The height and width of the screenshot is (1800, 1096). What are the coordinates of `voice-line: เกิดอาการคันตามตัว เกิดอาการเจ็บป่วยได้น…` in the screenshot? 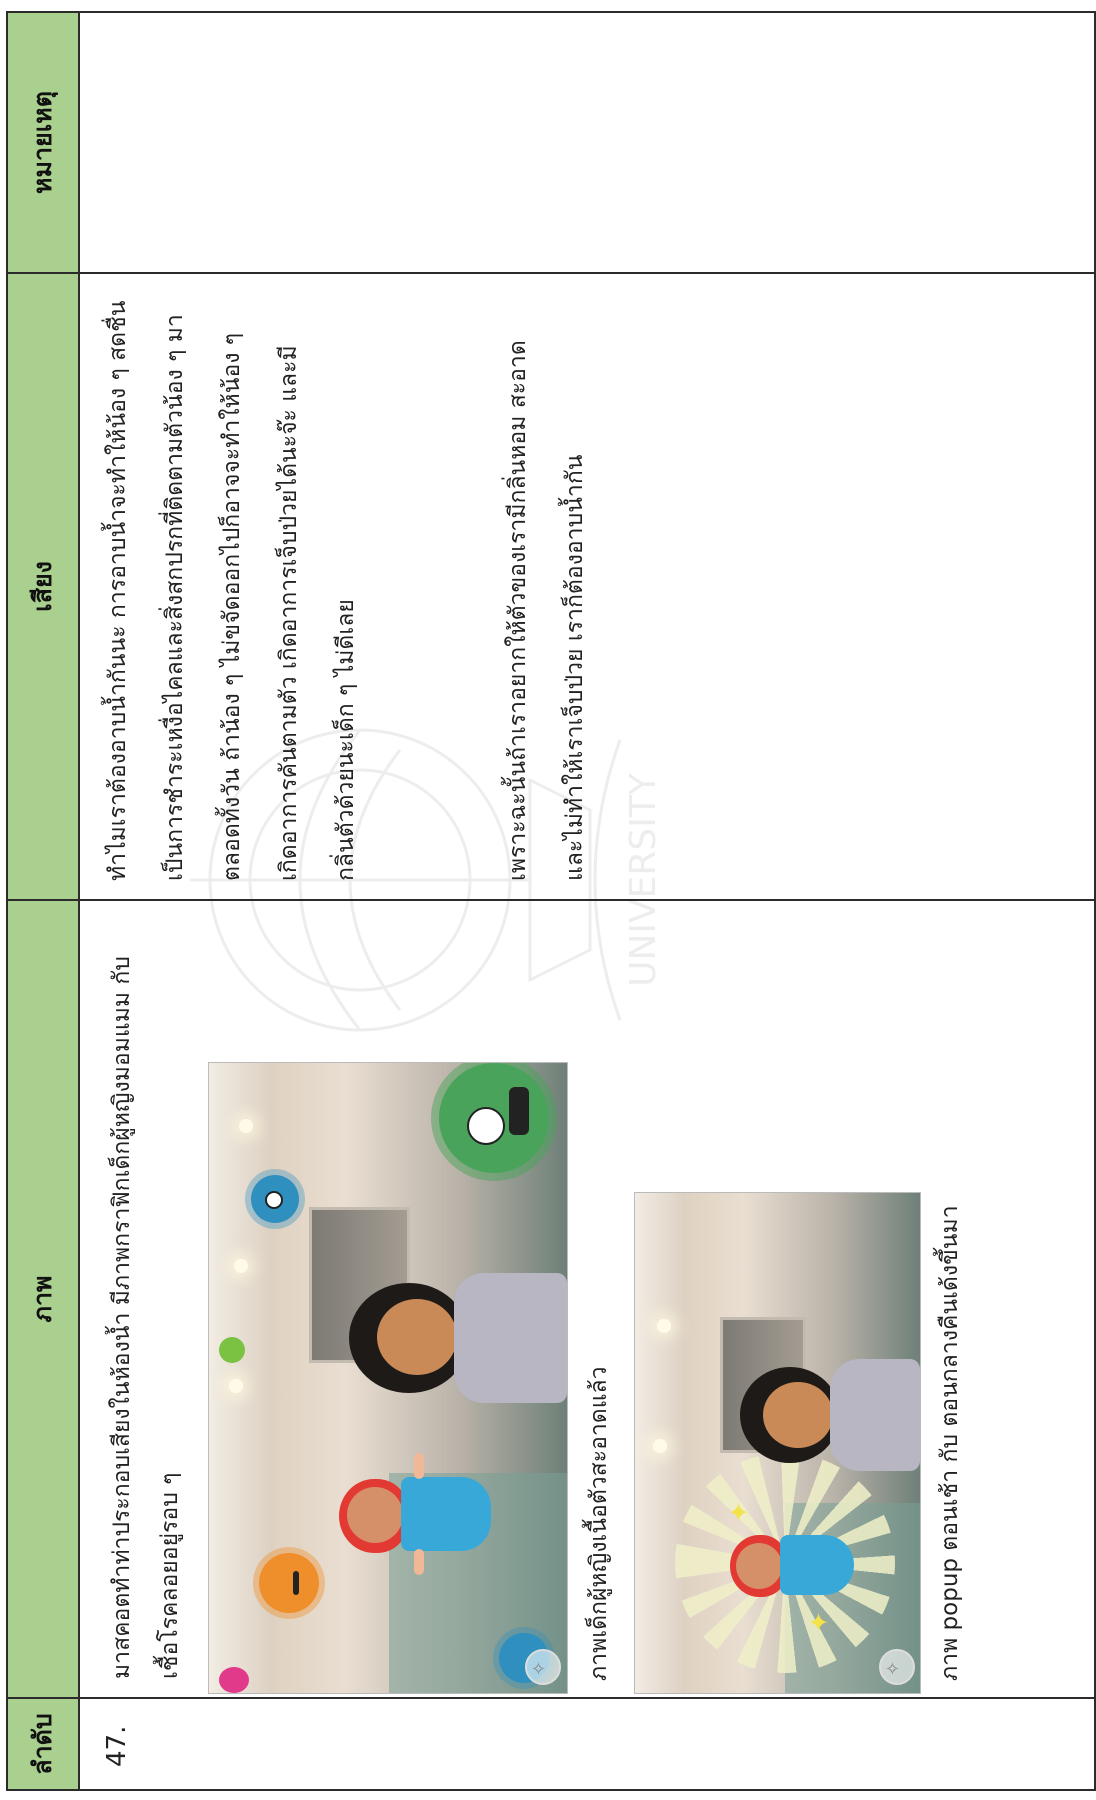 It's located at (289, 613).